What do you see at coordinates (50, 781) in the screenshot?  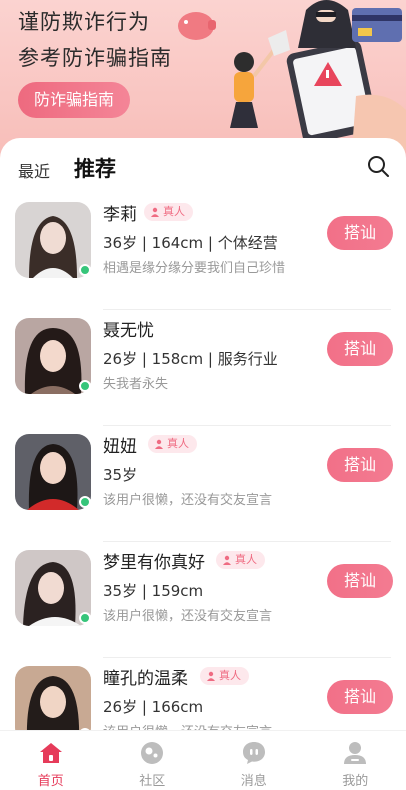 I see `nav-label: 首页` at bounding box center [50, 781].